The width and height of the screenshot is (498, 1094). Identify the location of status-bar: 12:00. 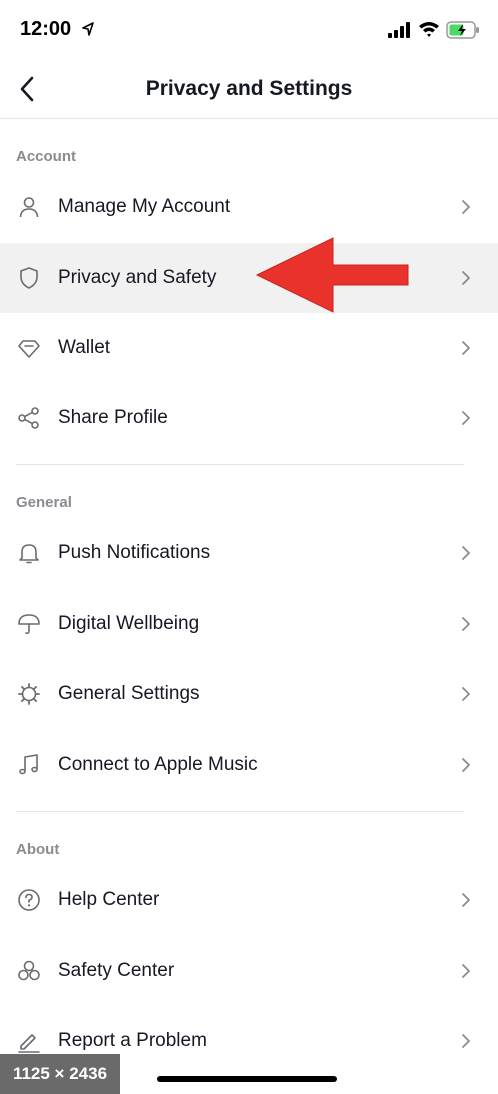
(249, 30).